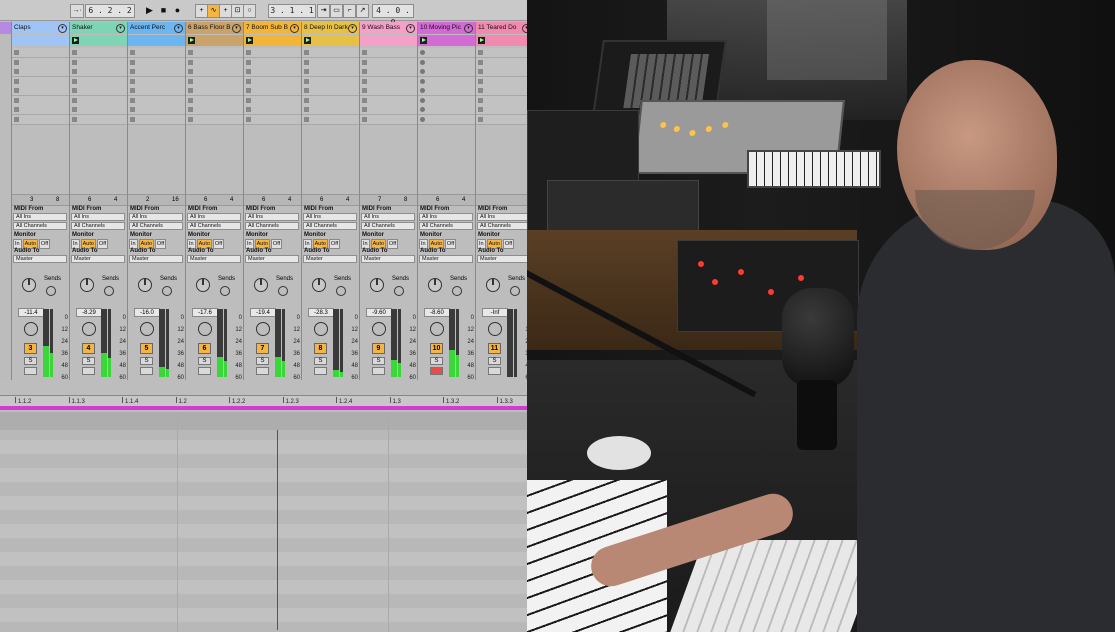  Describe the element at coordinates (147, 312) in the screenshot. I see `volume-readout: -16.0` at that location.